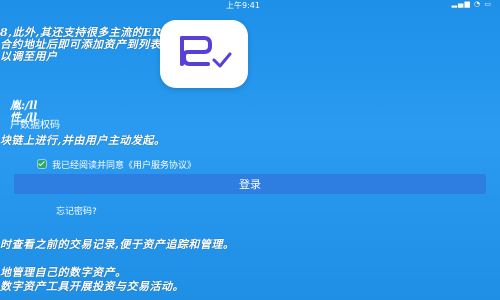  What do you see at coordinates (243, 5) in the screenshot?
I see `status-time: 上午9:41` at bounding box center [243, 5].